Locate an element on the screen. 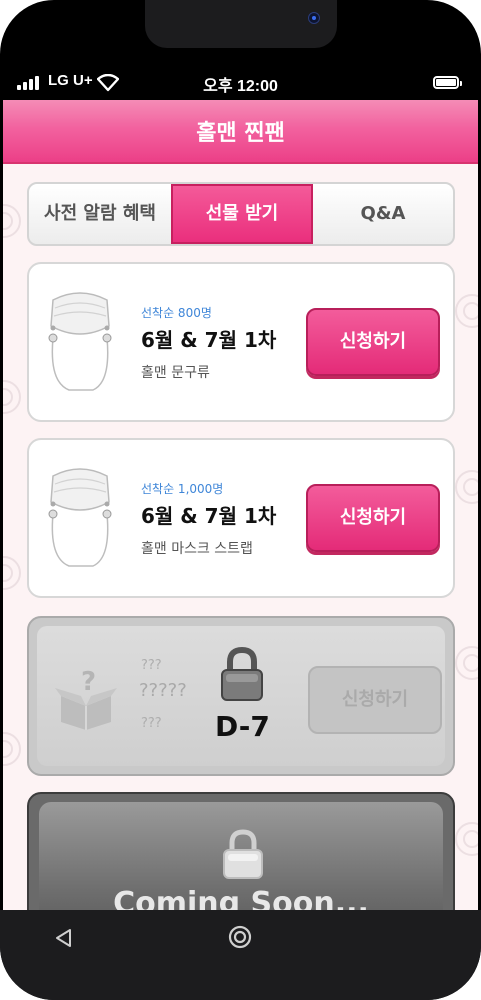 The image size is (481, 1000). limit-label: 선착순 1,000명 is located at coordinates (182, 489).